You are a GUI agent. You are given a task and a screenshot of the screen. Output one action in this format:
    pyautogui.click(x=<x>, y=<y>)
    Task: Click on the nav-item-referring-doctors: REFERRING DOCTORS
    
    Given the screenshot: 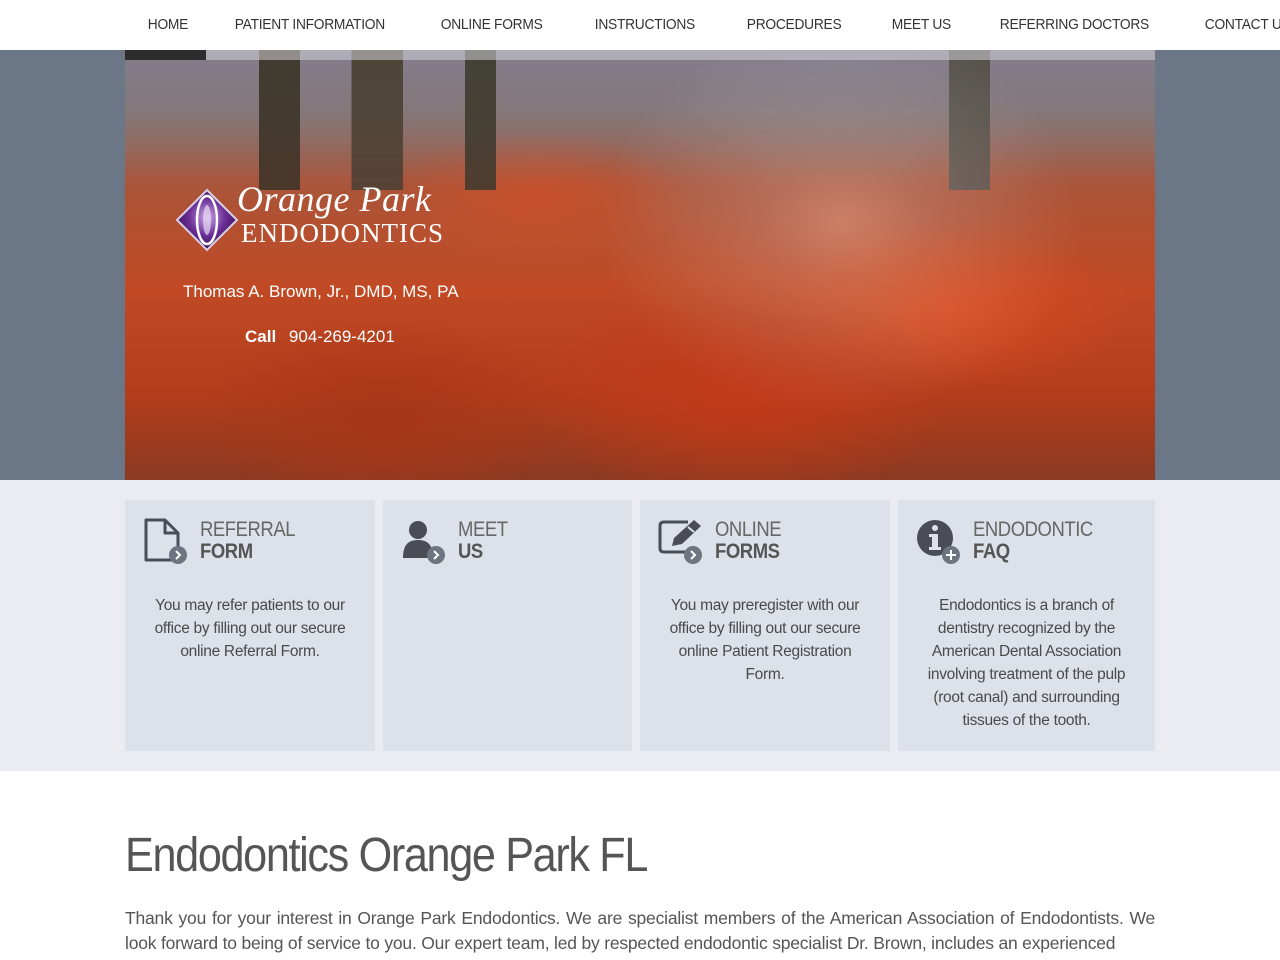 What is the action you would take?
    pyautogui.click(x=1074, y=25)
    